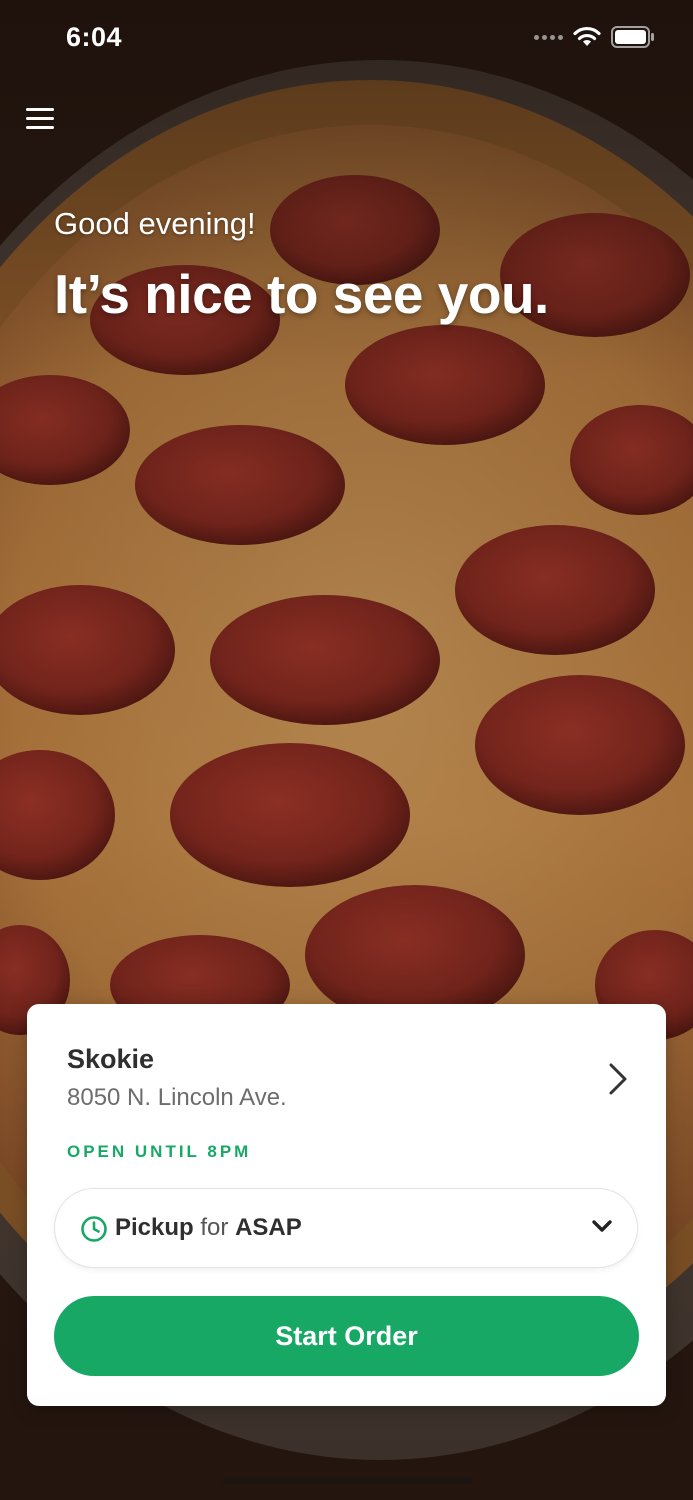 This screenshot has height=1500, width=693. I want to click on order-connector: for, so click(214, 1227).